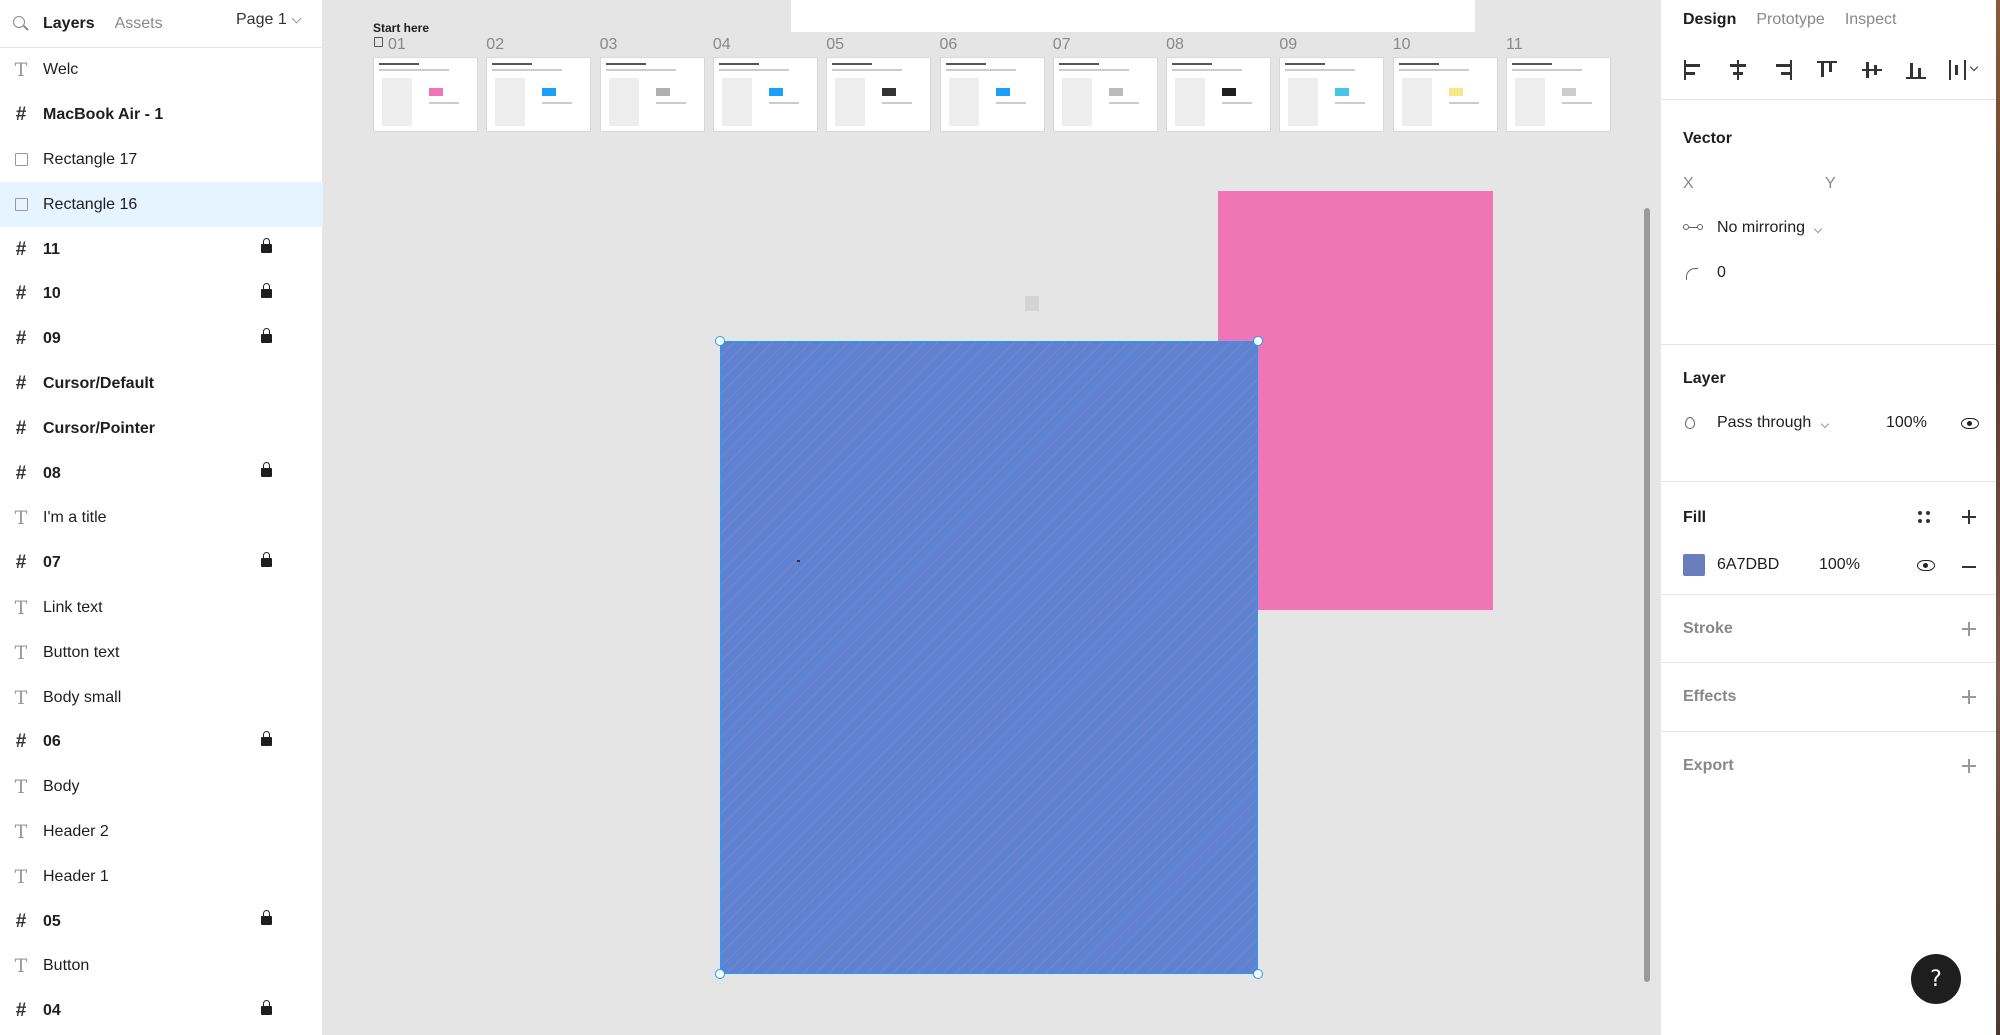  Describe the element at coordinates (161, 787) in the screenshot. I see `layer-row: T Body` at that location.